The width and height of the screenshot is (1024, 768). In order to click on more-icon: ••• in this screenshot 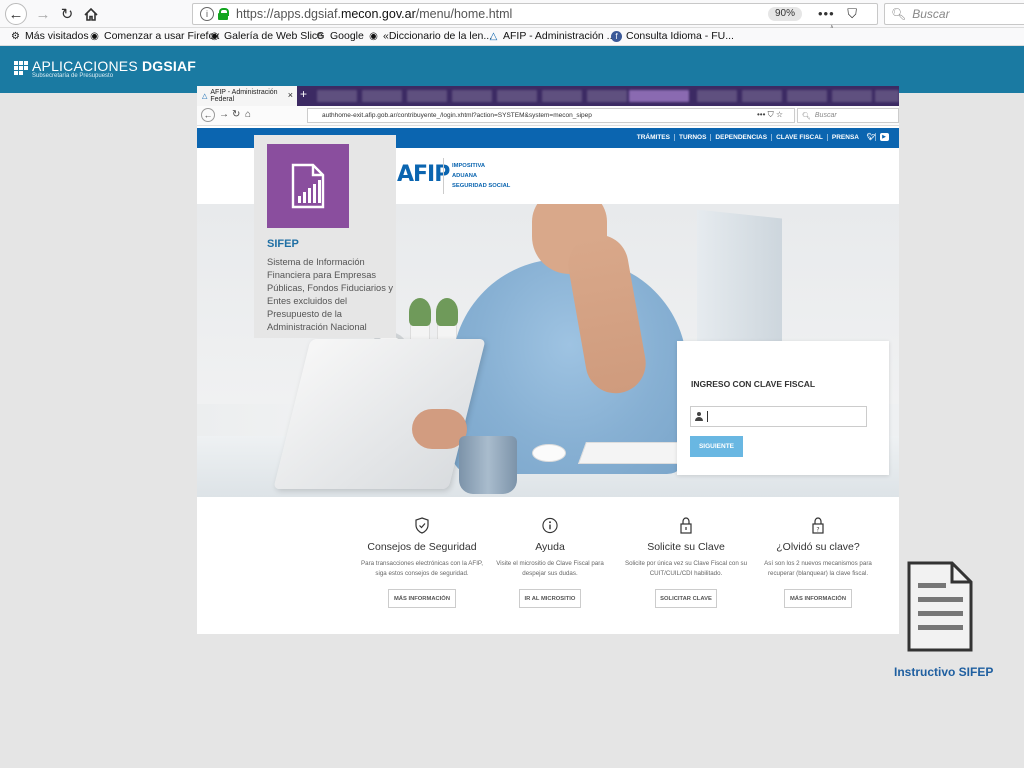, I will do `click(826, 13)`.